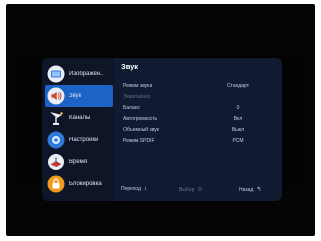 This screenshot has height=241, width=321. I want to click on back-arrow-icon: ↰, so click(259, 190).